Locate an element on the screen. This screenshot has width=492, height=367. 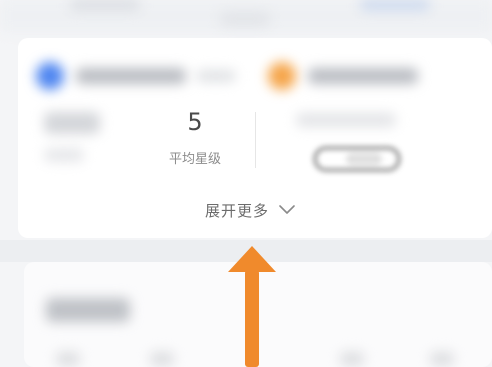
blurred-section-title is located at coordinates (88, 310).